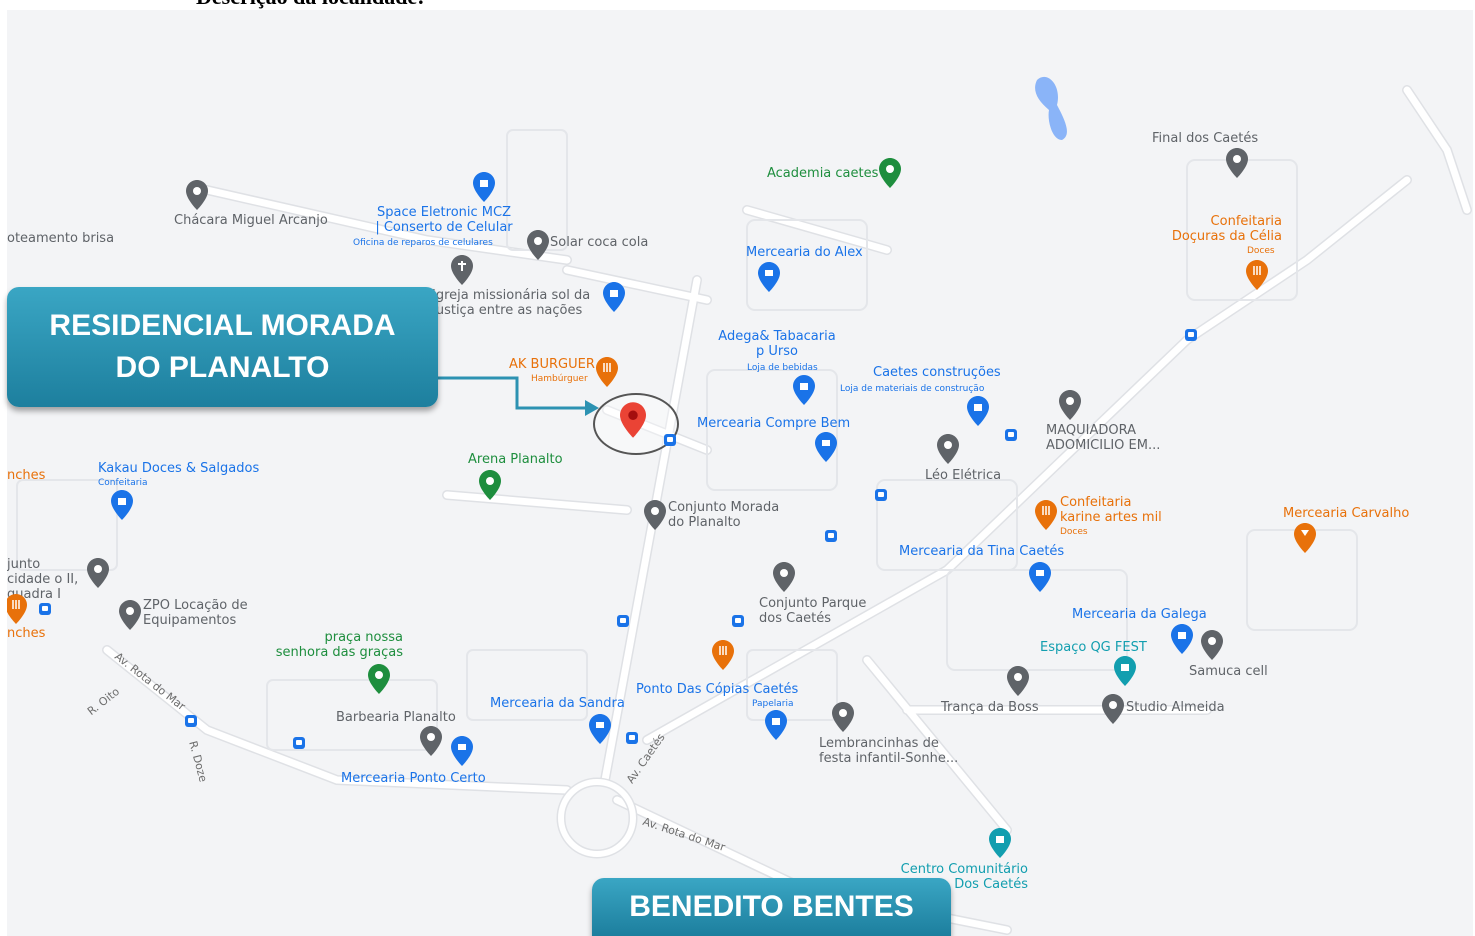 This screenshot has width=1475, height=936. I want to click on place-label: Ponto Das Cópias Caetés, so click(717, 689).